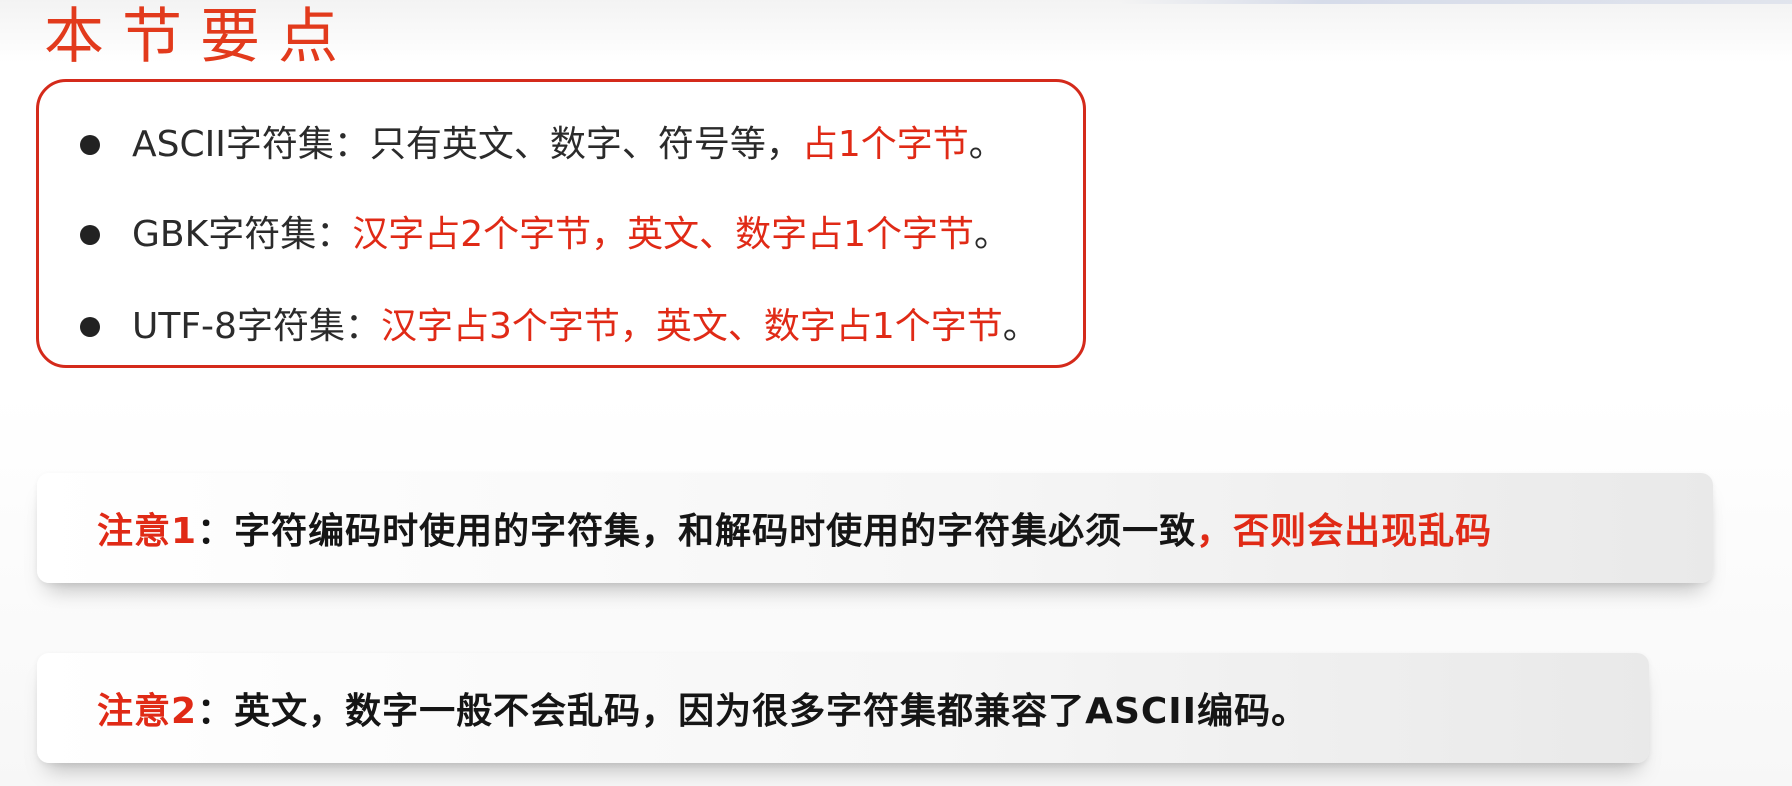 This screenshot has width=1792, height=786. Describe the element at coordinates (1344, 531) in the screenshot. I see `note-highlight: ，否则会出现乱码` at that location.